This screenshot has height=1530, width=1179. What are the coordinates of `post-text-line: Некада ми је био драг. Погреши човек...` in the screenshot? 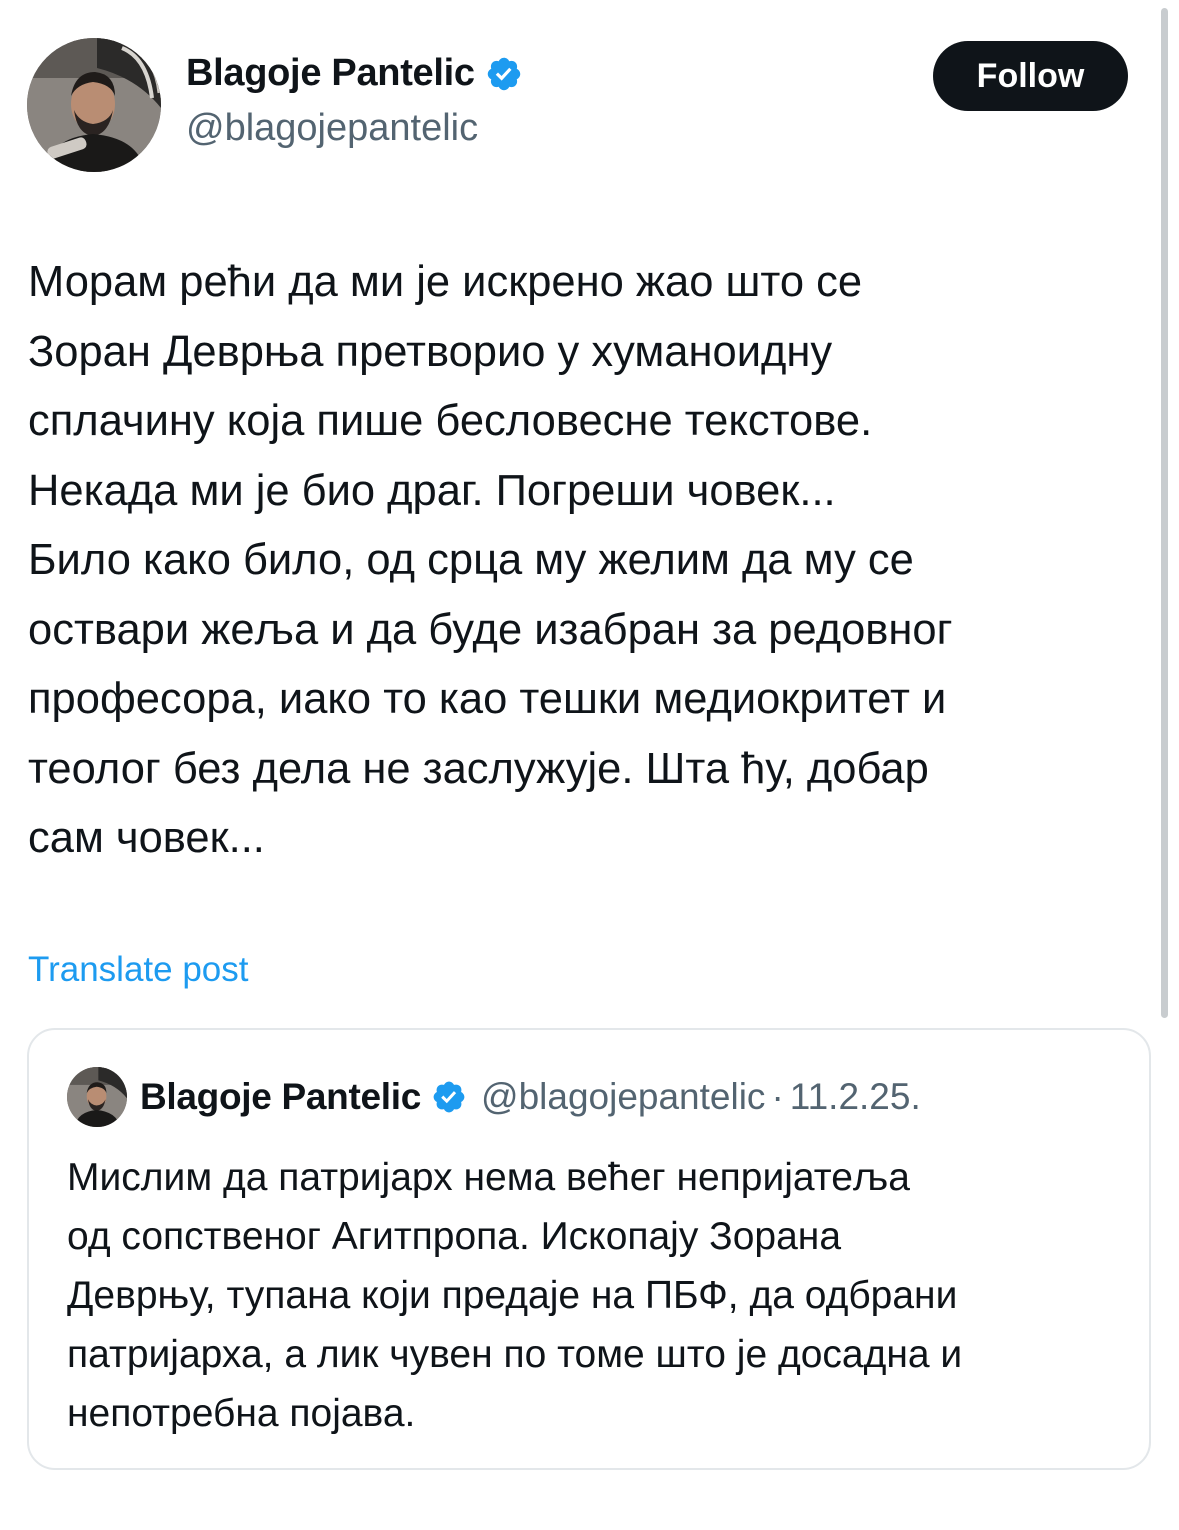 It's located at (432, 490).